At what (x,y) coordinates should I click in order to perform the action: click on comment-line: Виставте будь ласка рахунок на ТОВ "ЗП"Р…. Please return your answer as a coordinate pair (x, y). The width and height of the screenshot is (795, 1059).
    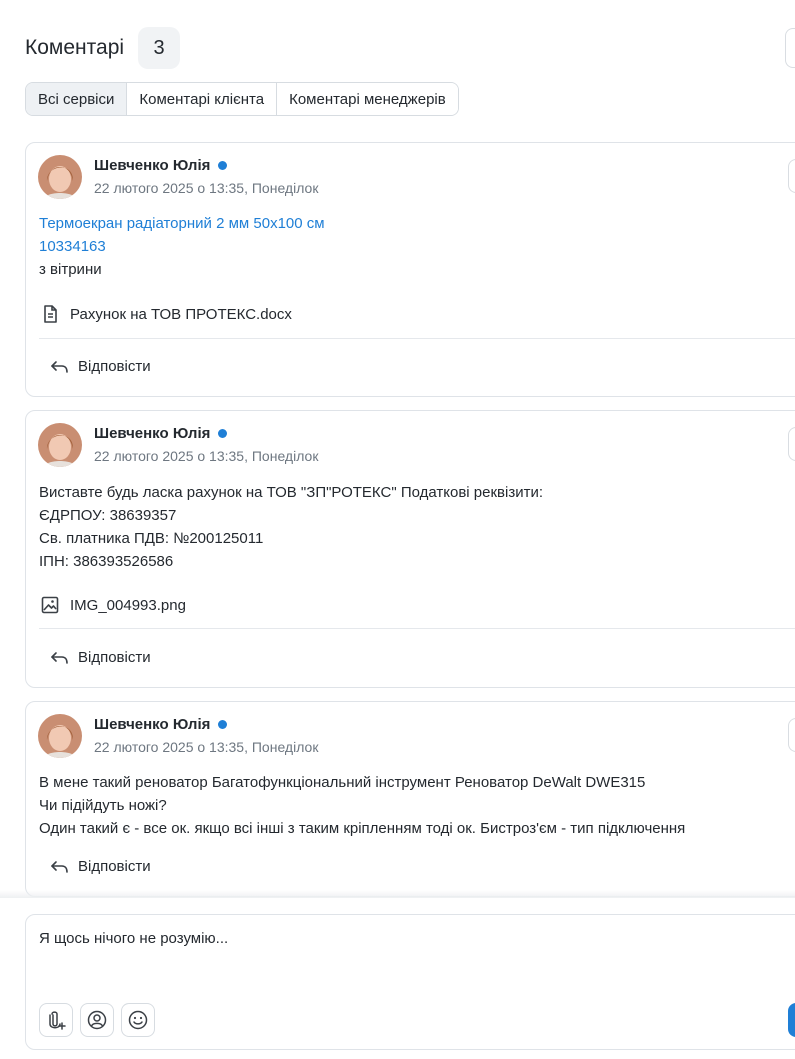
    Looking at the image, I should click on (291, 492).